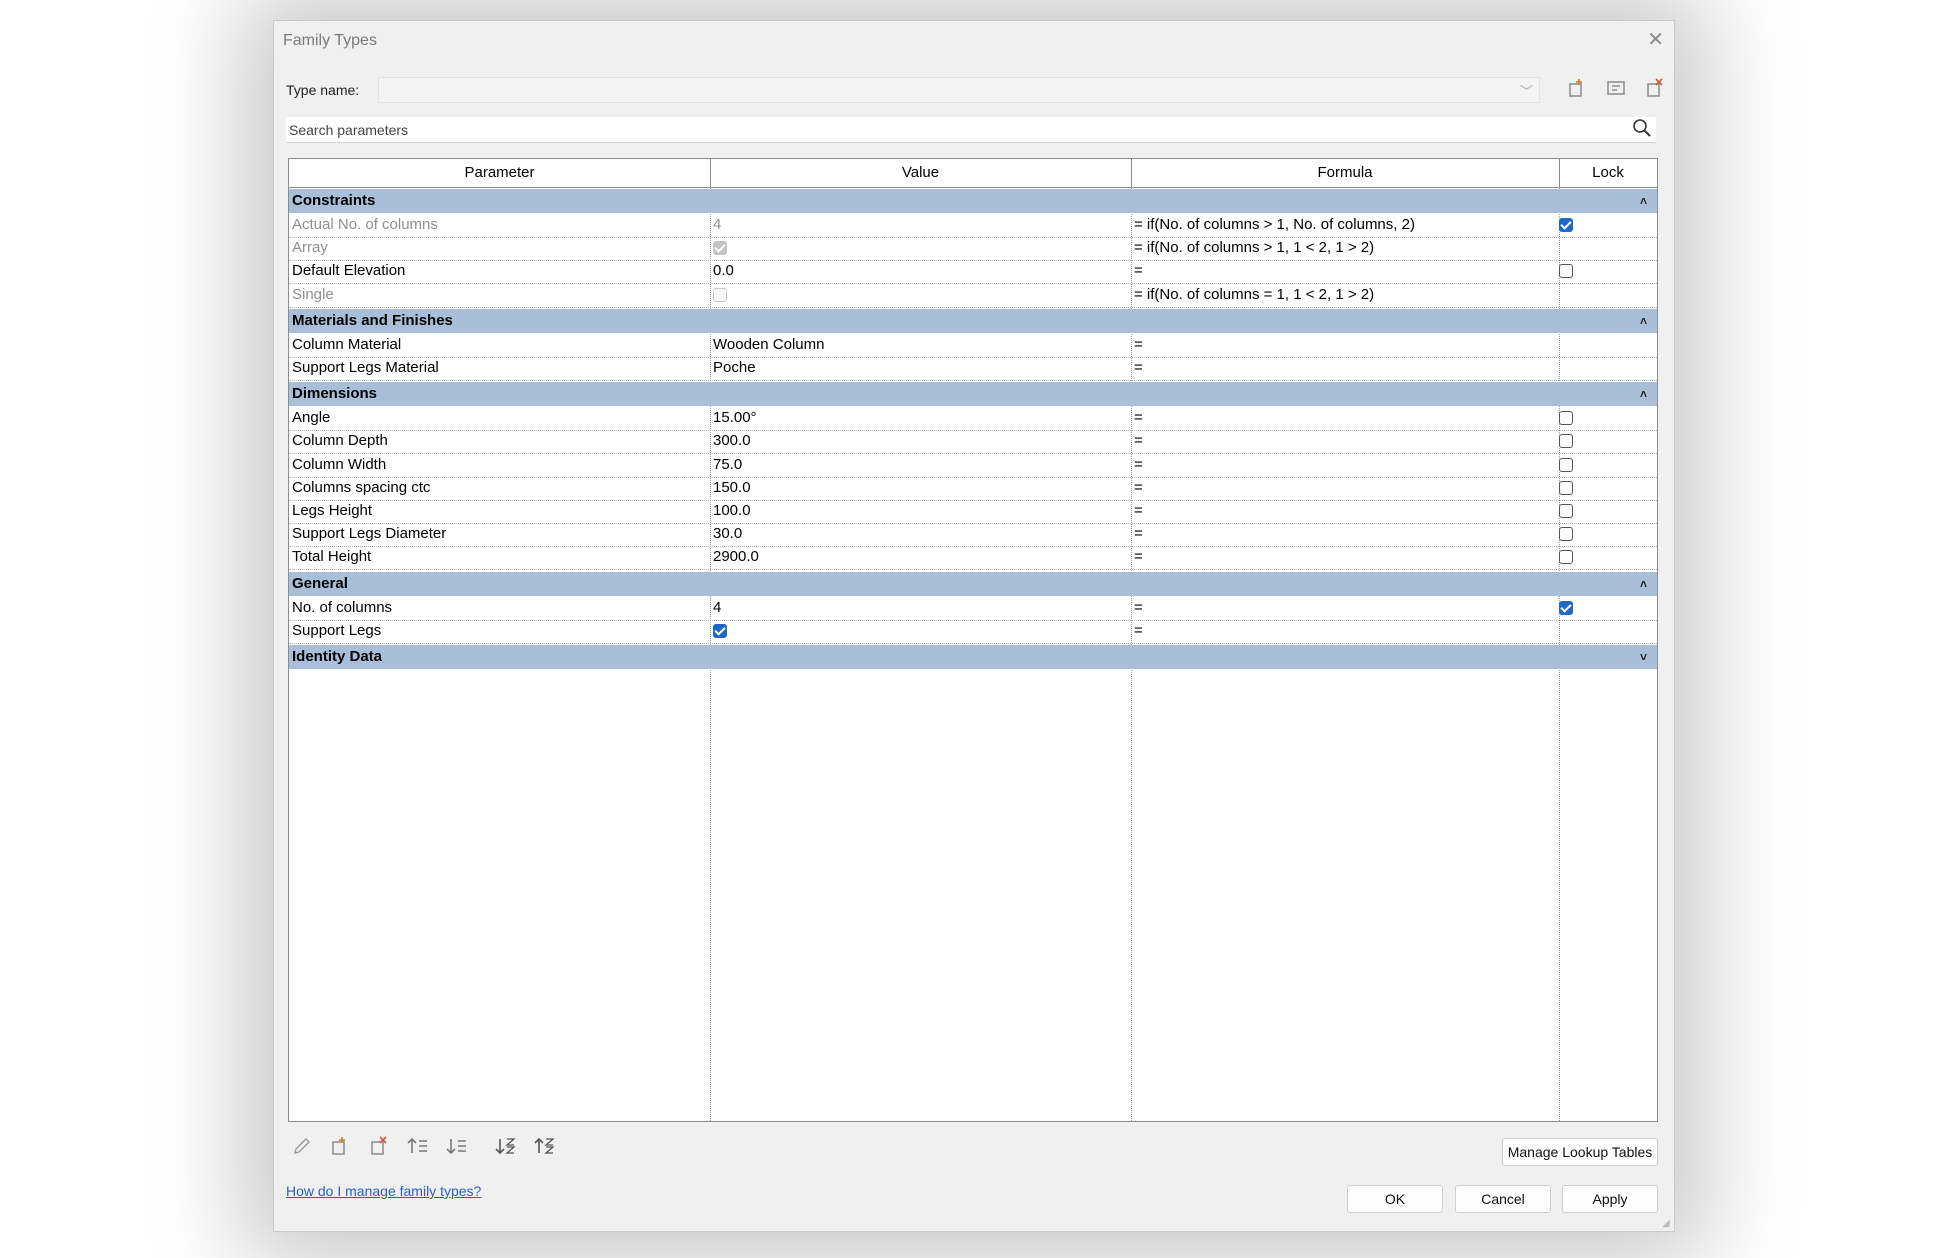 Image resolution: width=1946 pixels, height=1258 pixels. I want to click on column-header-parameter: Parameter, so click(499, 173).